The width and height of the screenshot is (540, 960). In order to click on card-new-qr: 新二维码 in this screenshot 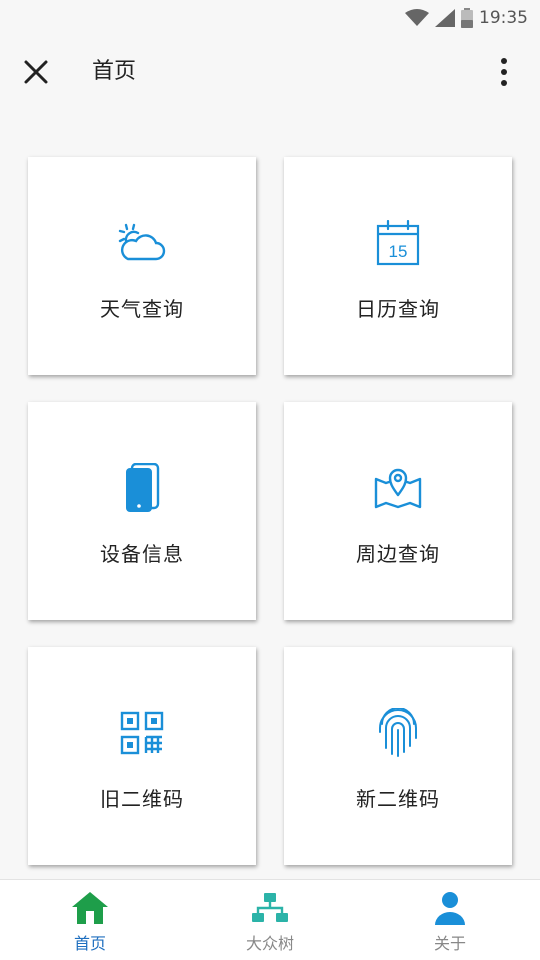, I will do `click(398, 756)`.